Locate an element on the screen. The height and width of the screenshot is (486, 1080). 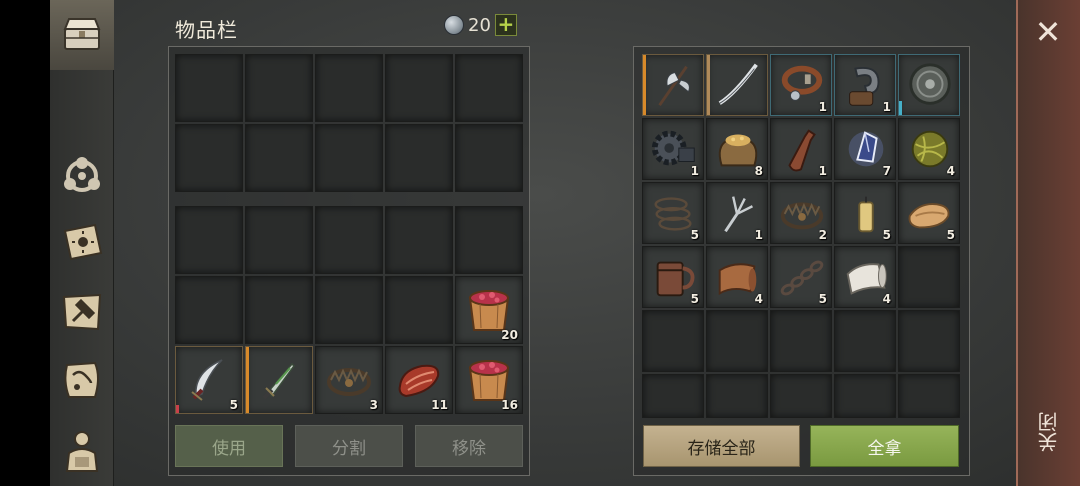
item-quantity: 8 is located at coordinates (758, 171).